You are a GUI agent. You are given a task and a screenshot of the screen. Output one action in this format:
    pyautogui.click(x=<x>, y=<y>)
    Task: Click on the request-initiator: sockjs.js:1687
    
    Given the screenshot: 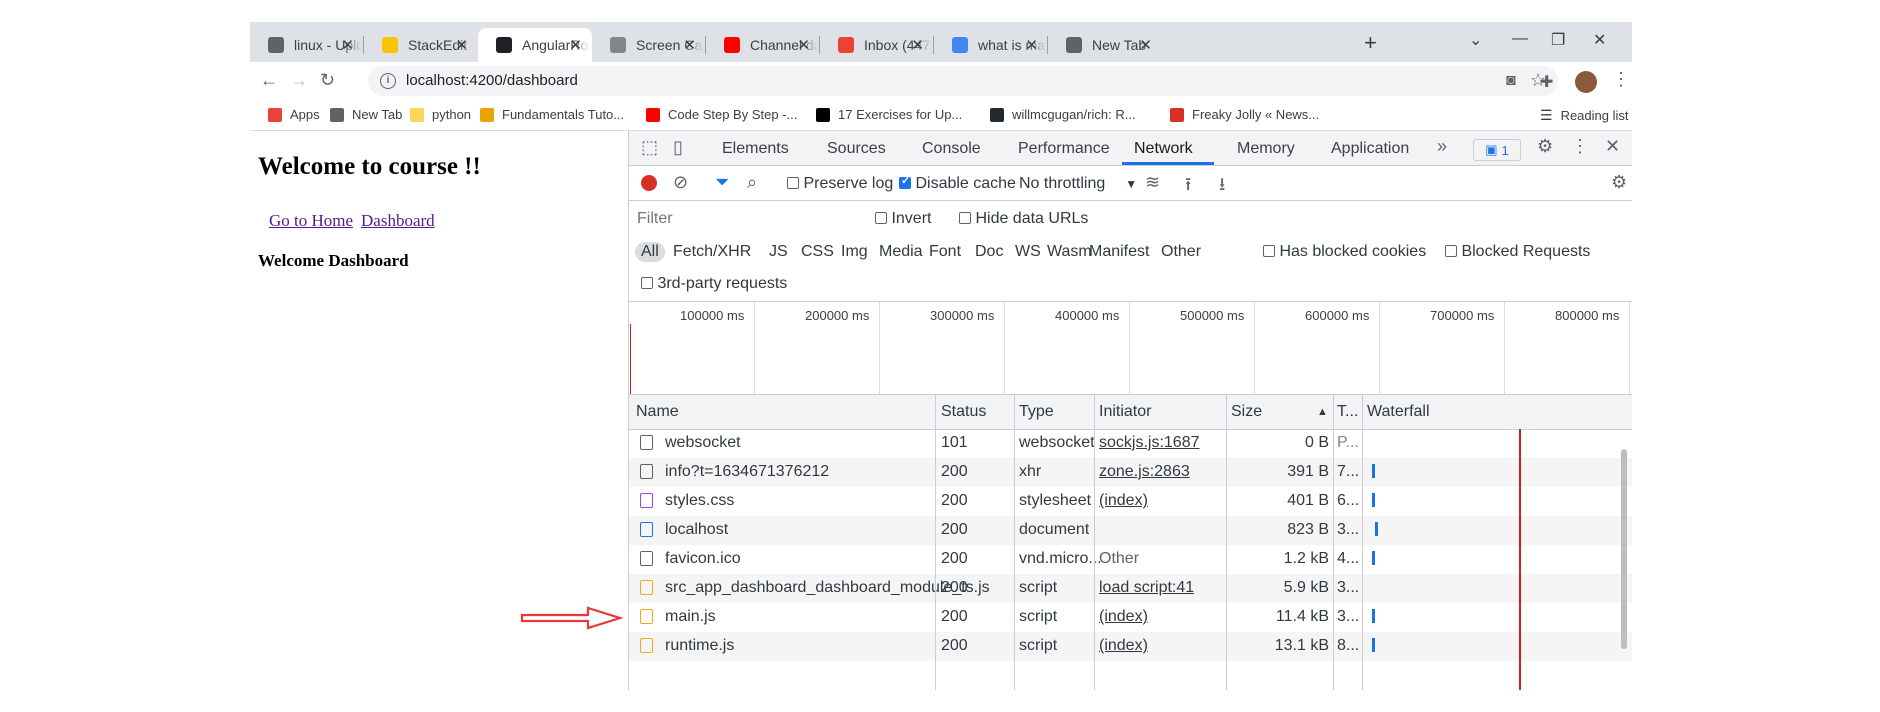 What is the action you would take?
    pyautogui.click(x=1149, y=443)
    